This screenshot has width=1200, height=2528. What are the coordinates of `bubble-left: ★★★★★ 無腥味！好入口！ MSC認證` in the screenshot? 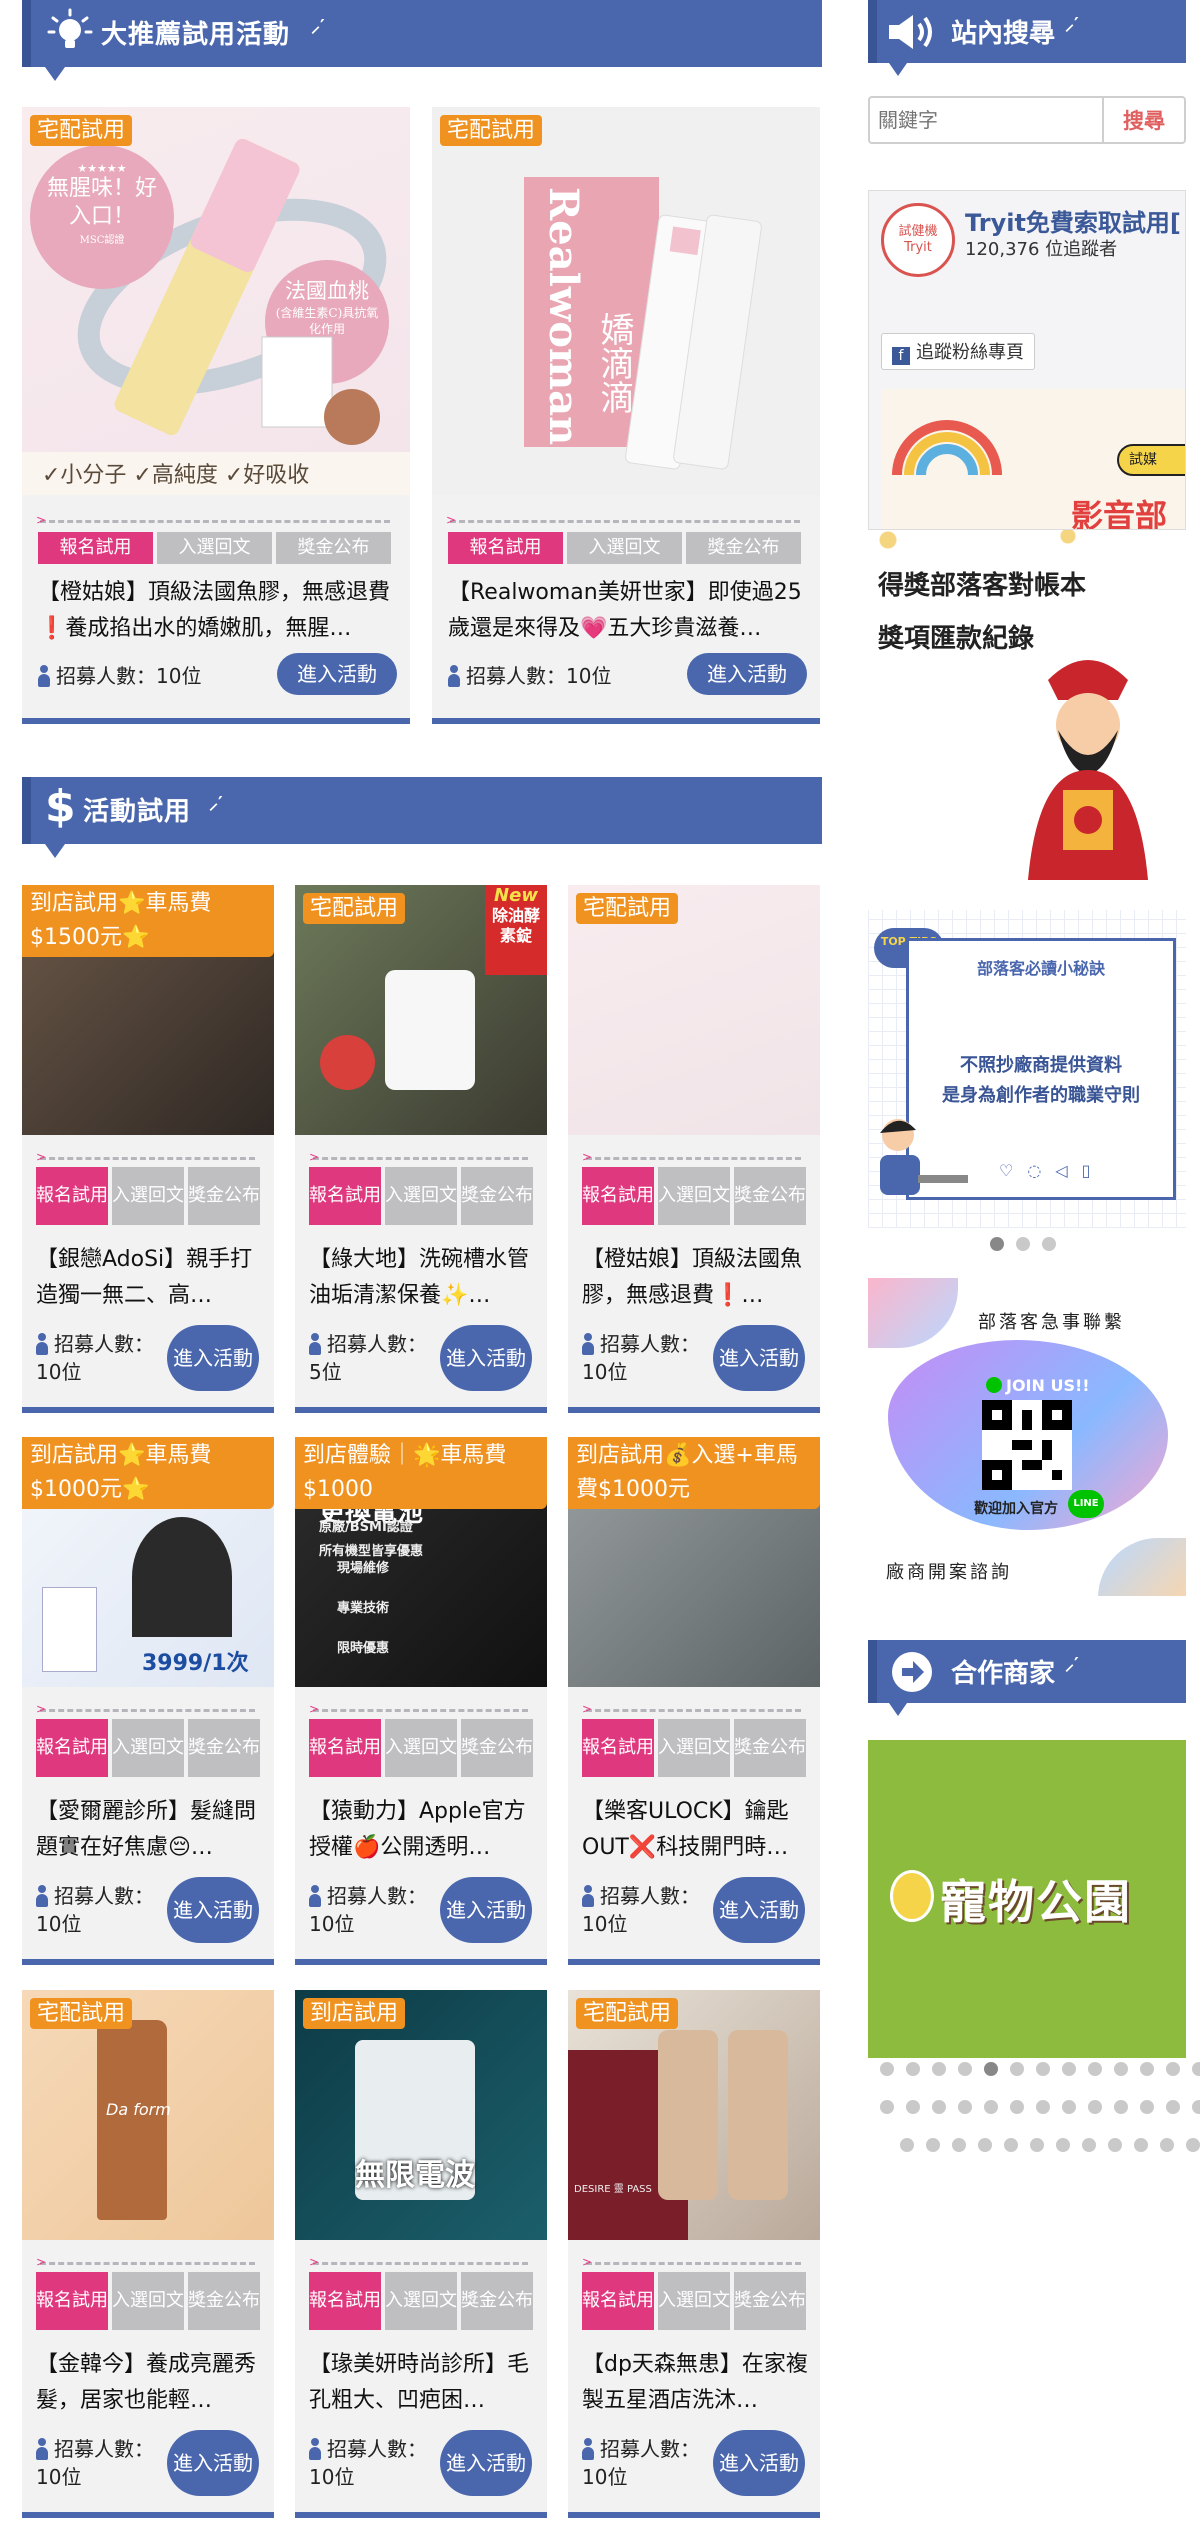 It's located at (102, 204).